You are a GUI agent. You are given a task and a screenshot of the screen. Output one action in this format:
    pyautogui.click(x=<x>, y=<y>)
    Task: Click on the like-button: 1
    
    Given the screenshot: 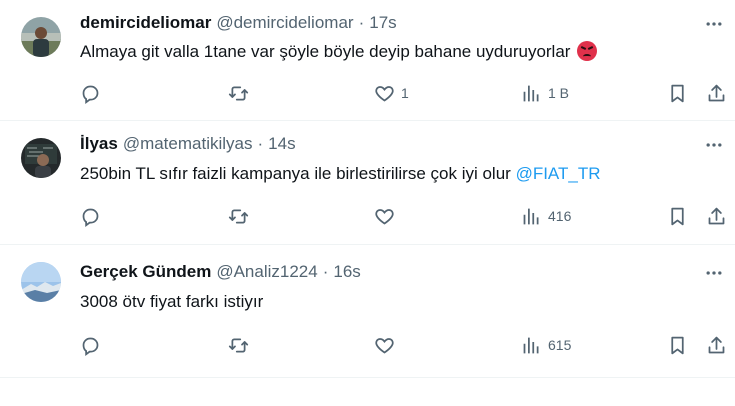 What is the action you would take?
    pyautogui.click(x=391, y=93)
    